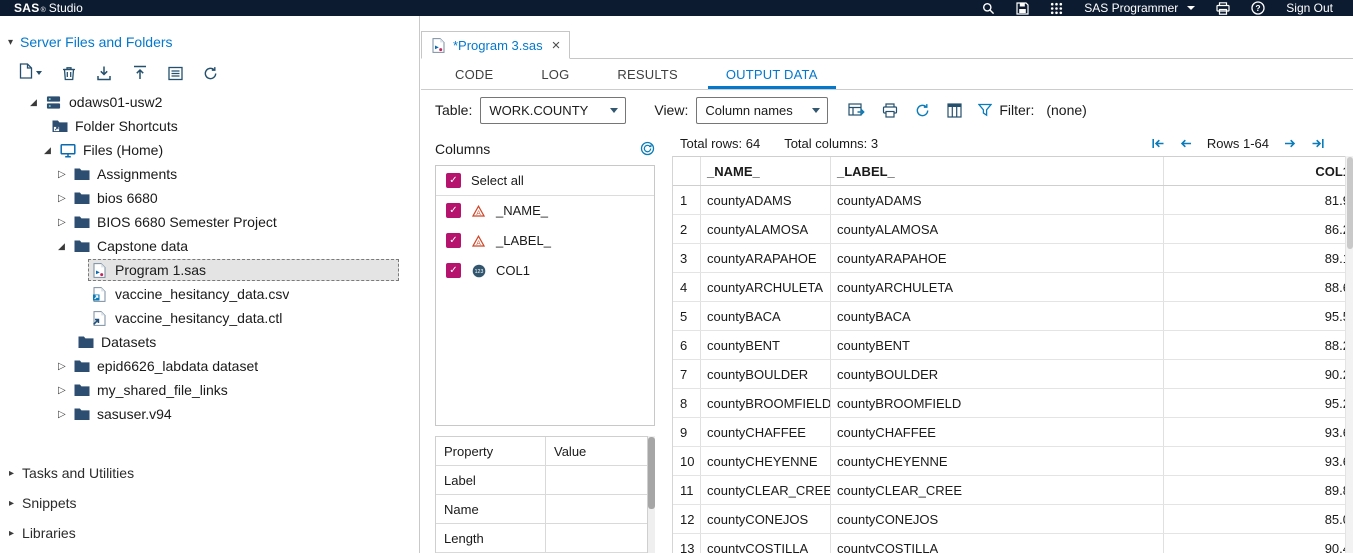 This screenshot has width=1353, height=553. Describe the element at coordinates (1013, 490) in the screenshot. I see `table-row: 11 countyCLEAR_CREE countyCLEAR_CREE 89.8` at that location.